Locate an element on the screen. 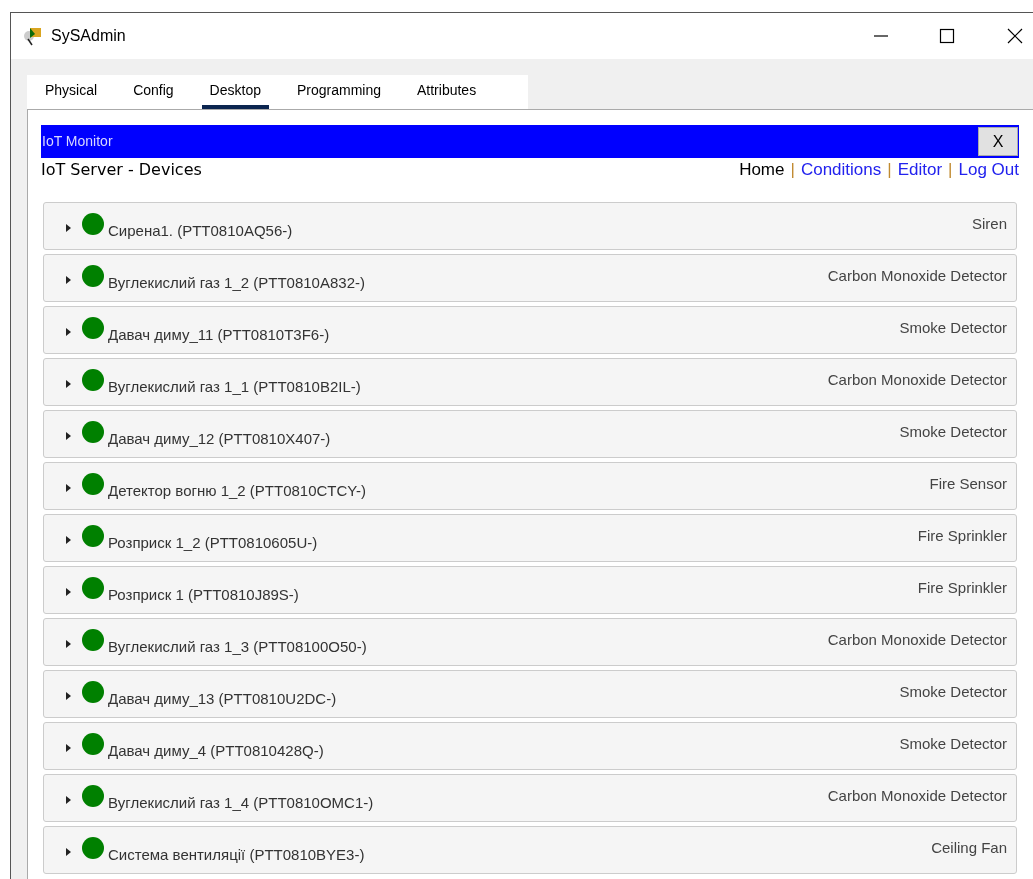 The width and height of the screenshot is (1033, 879). nav-link: Editor is located at coordinates (920, 170).